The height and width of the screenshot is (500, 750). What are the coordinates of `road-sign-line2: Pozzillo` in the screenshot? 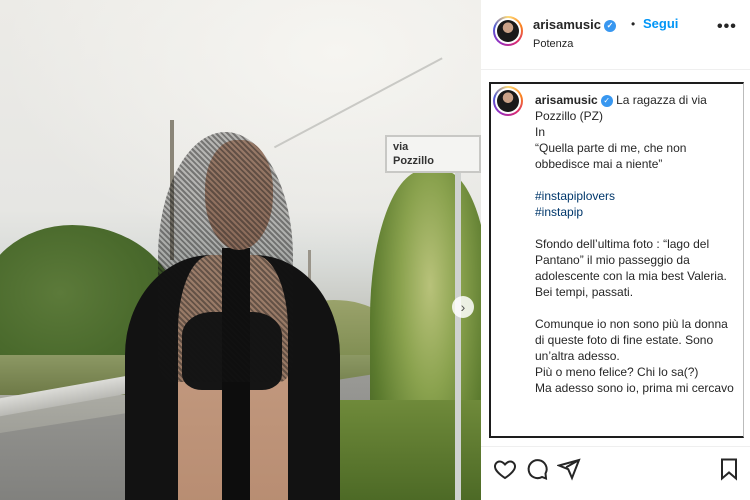 It's located at (413, 161).